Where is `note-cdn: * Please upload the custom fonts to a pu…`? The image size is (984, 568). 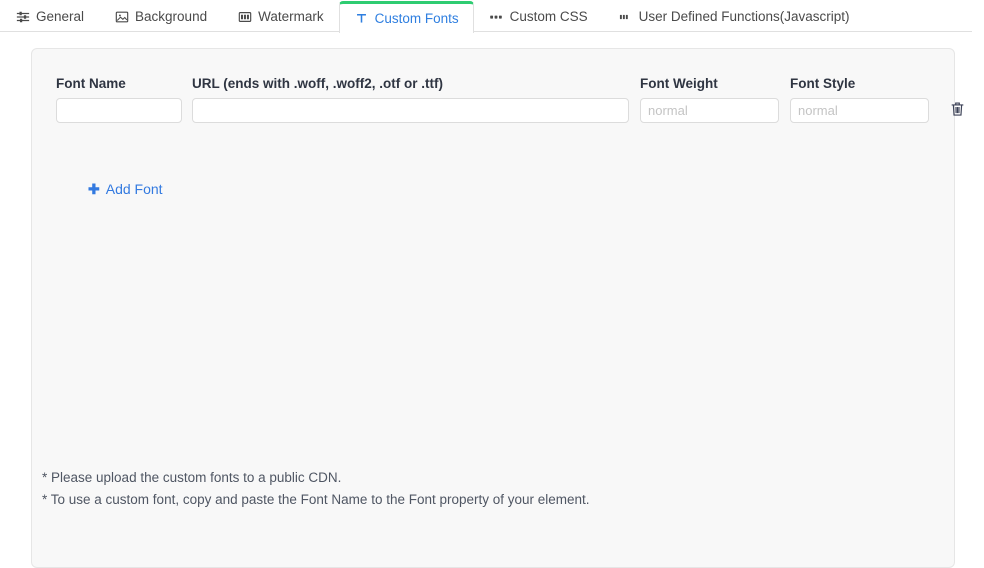
note-cdn: * Please upload the custom fonts to a pu… is located at coordinates (316, 478).